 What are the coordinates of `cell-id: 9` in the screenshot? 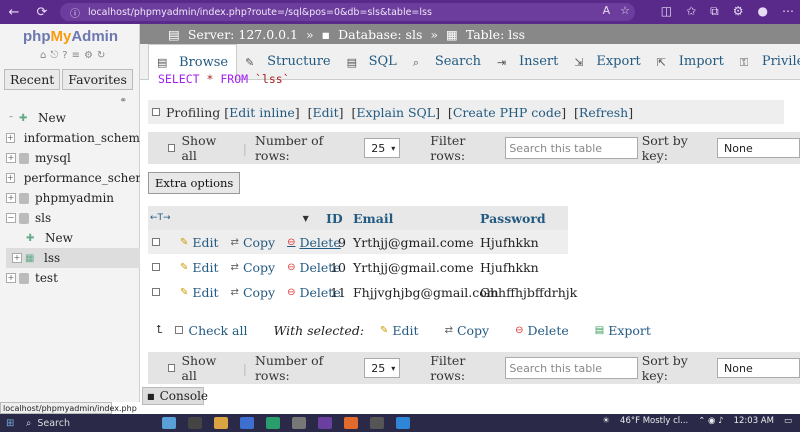 It's located at (335, 242).